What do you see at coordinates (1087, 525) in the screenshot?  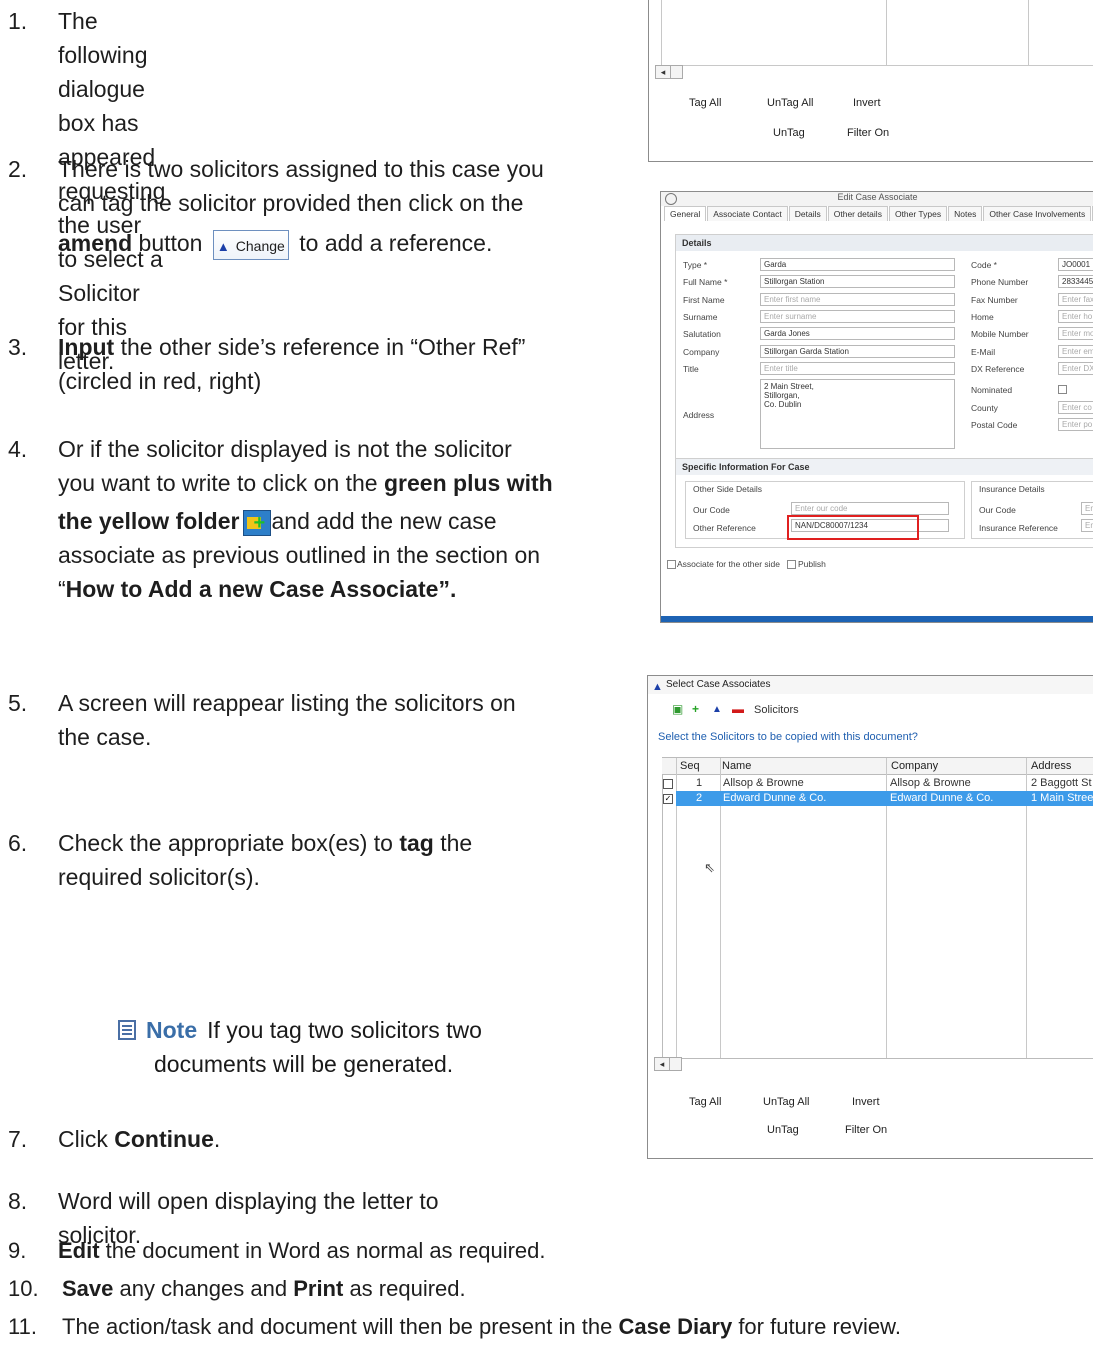 I see `insurance-reference-field: En` at bounding box center [1087, 525].